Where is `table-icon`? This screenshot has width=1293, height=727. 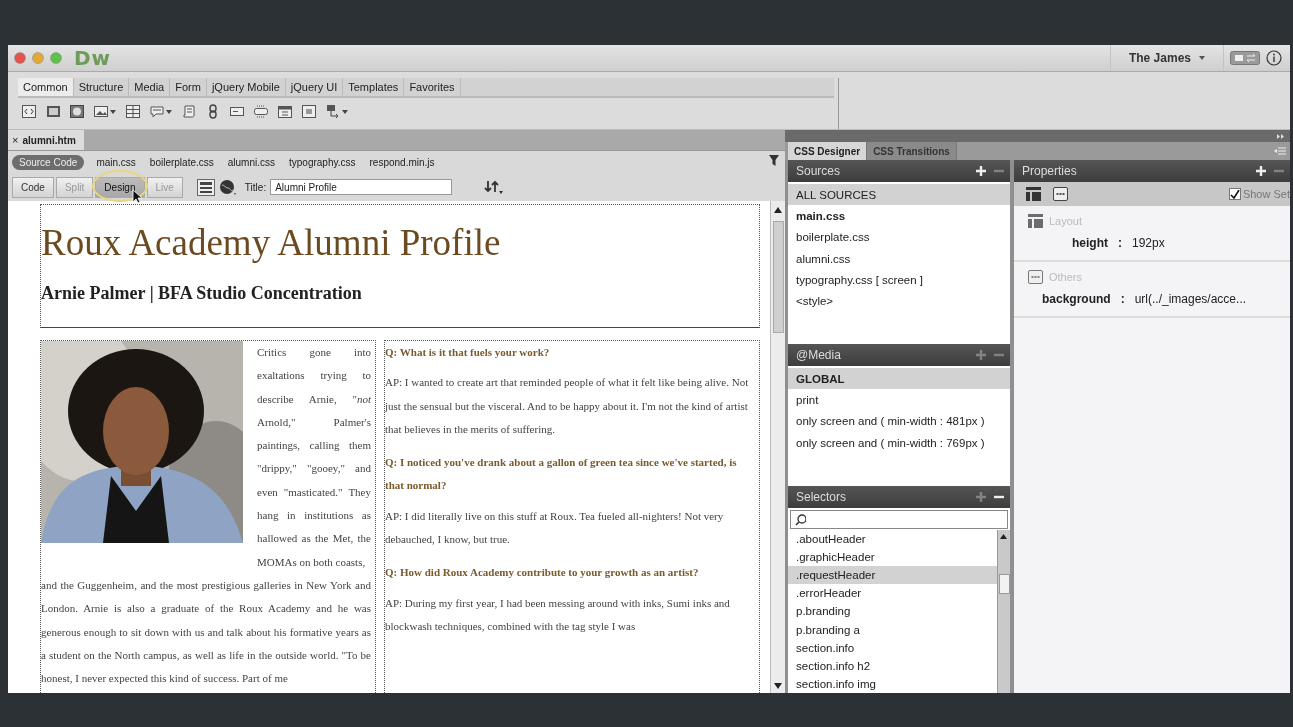 table-icon is located at coordinates (133, 111).